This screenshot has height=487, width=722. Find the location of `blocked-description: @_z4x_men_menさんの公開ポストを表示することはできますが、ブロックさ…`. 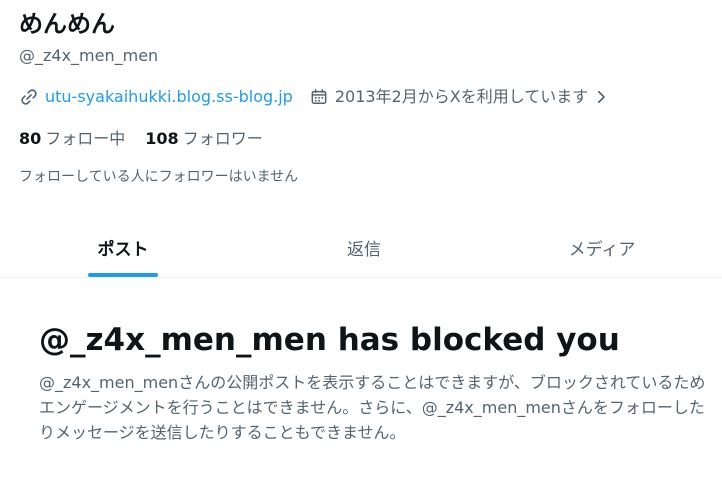

blocked-description: @_z4x_men_menさんの公開ポストを表示することはできますが、ブロックさ… is located at coordinates (372, 407).